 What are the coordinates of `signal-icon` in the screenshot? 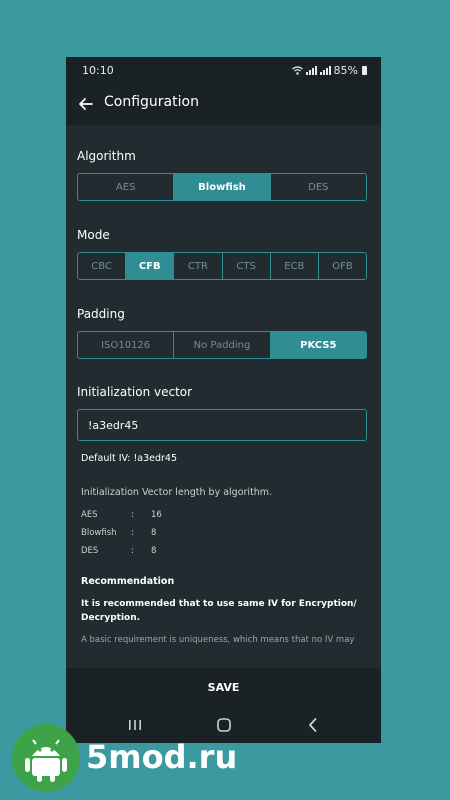 It's located at (311, 70).